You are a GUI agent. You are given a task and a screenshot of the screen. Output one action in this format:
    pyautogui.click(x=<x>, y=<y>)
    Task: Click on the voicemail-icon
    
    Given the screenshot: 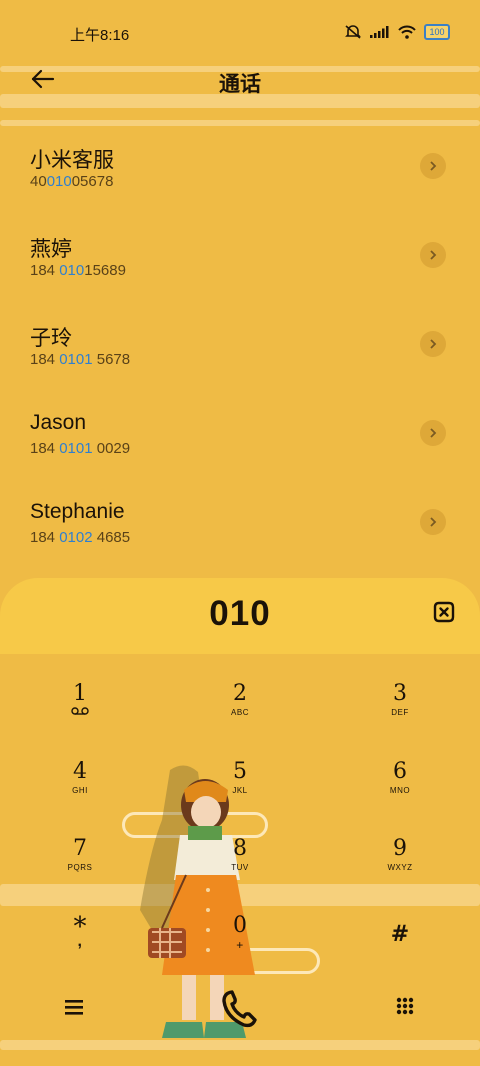 What is the action you would take?
    pyautogui.click(x=80, y=711)
    